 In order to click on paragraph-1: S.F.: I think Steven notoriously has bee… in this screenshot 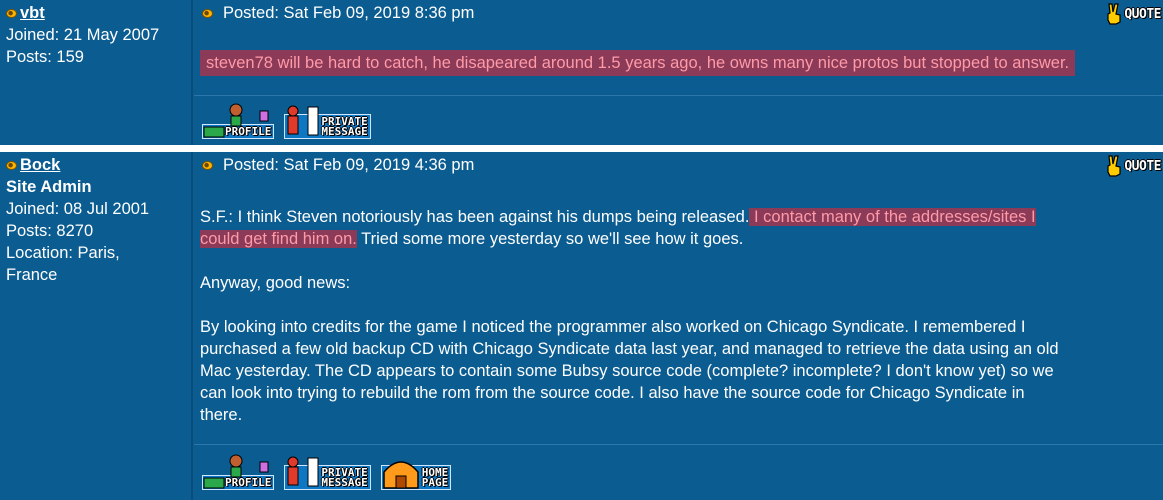, I will do `click(678, 228)`.